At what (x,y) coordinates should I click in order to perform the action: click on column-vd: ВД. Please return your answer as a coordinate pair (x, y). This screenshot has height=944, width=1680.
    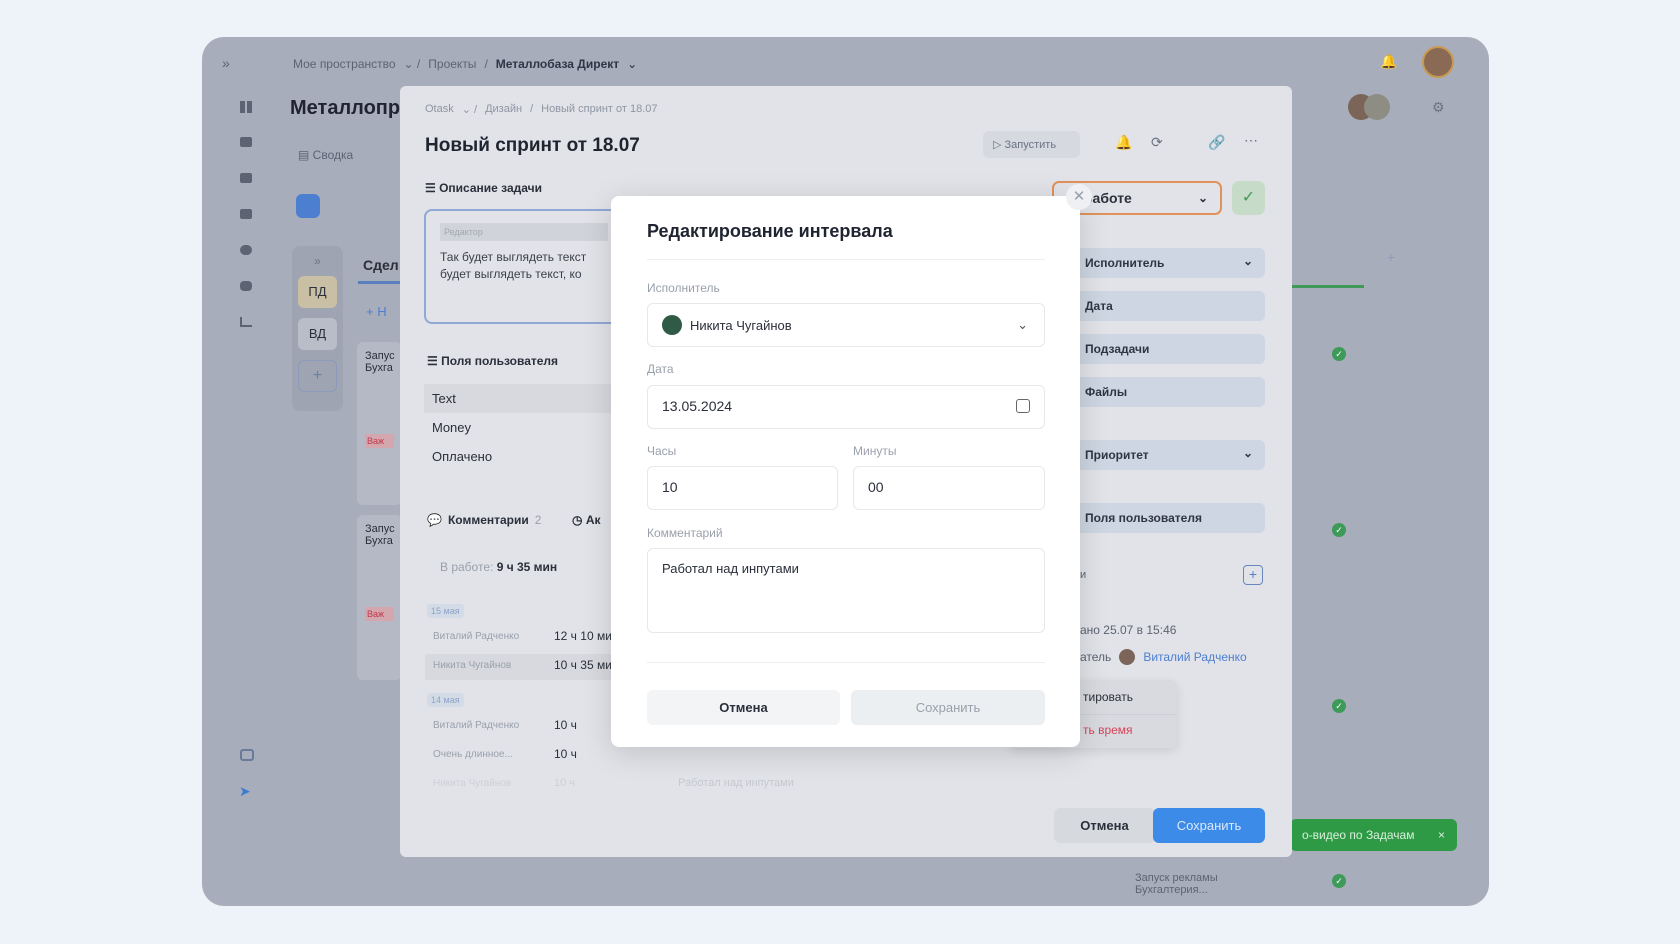
    Looking at the image, I should click on (317, 334).